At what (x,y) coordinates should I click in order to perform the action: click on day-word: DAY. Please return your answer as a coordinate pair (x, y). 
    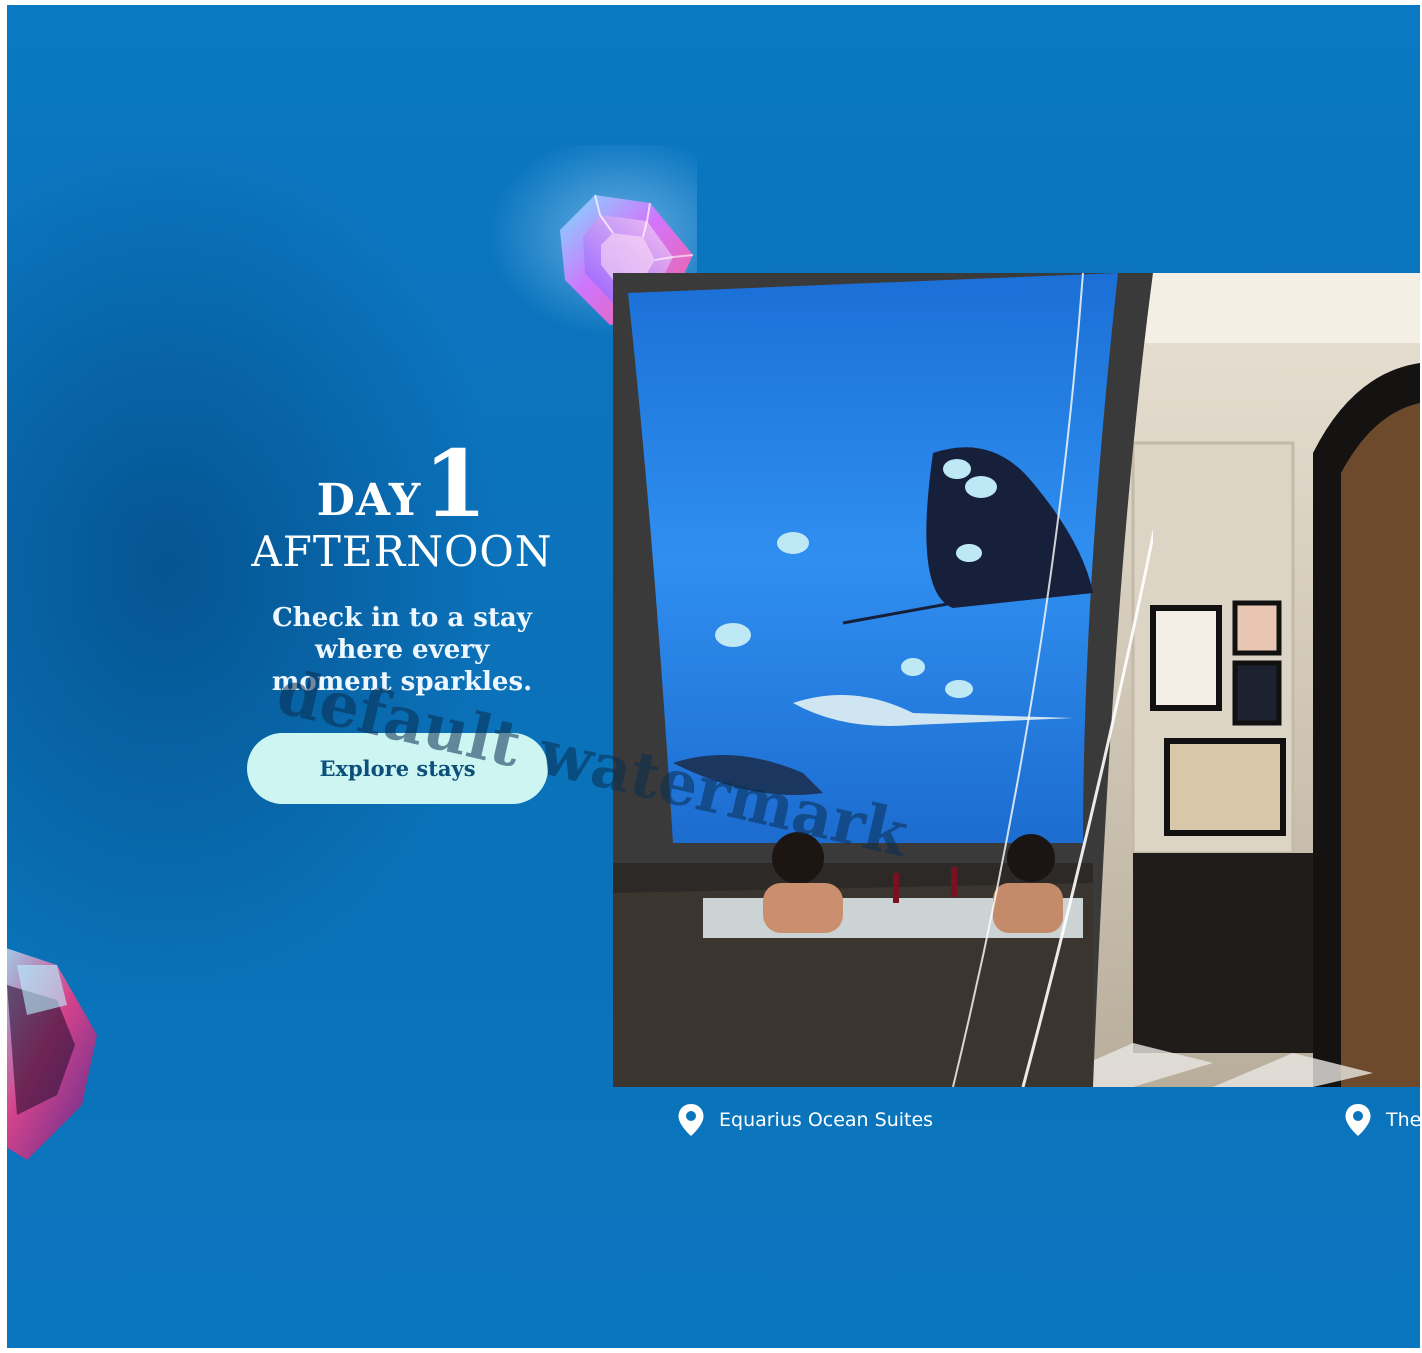
    Looking at the image, I should click on (369, 501).